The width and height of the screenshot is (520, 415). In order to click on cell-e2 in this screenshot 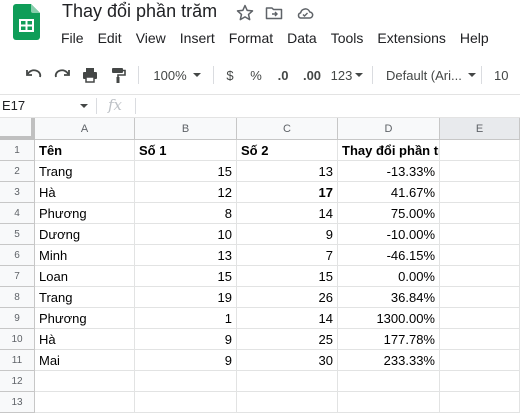, I will do `click(480, 171)`.